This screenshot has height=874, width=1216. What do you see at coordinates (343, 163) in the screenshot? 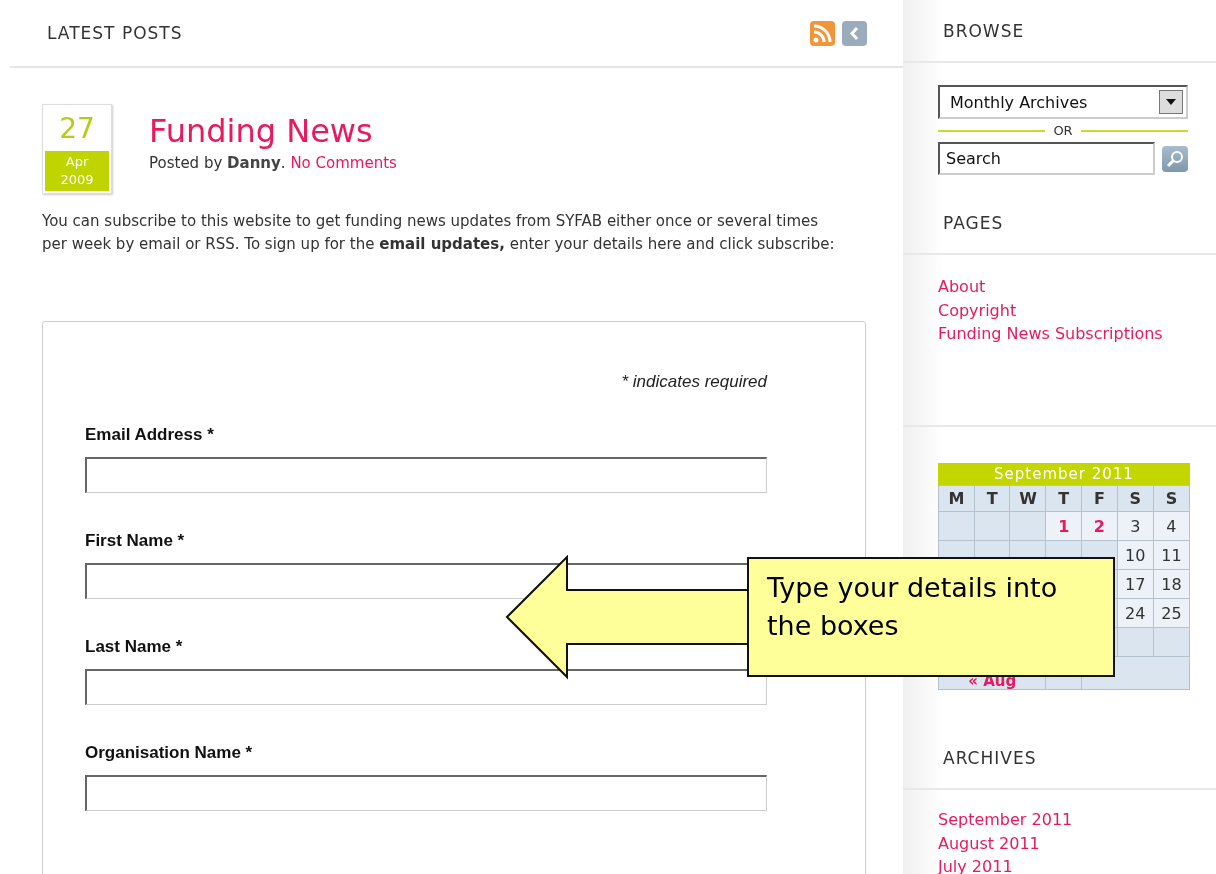
I see `comments-link: No Comments` at bounding box center [343, 163].